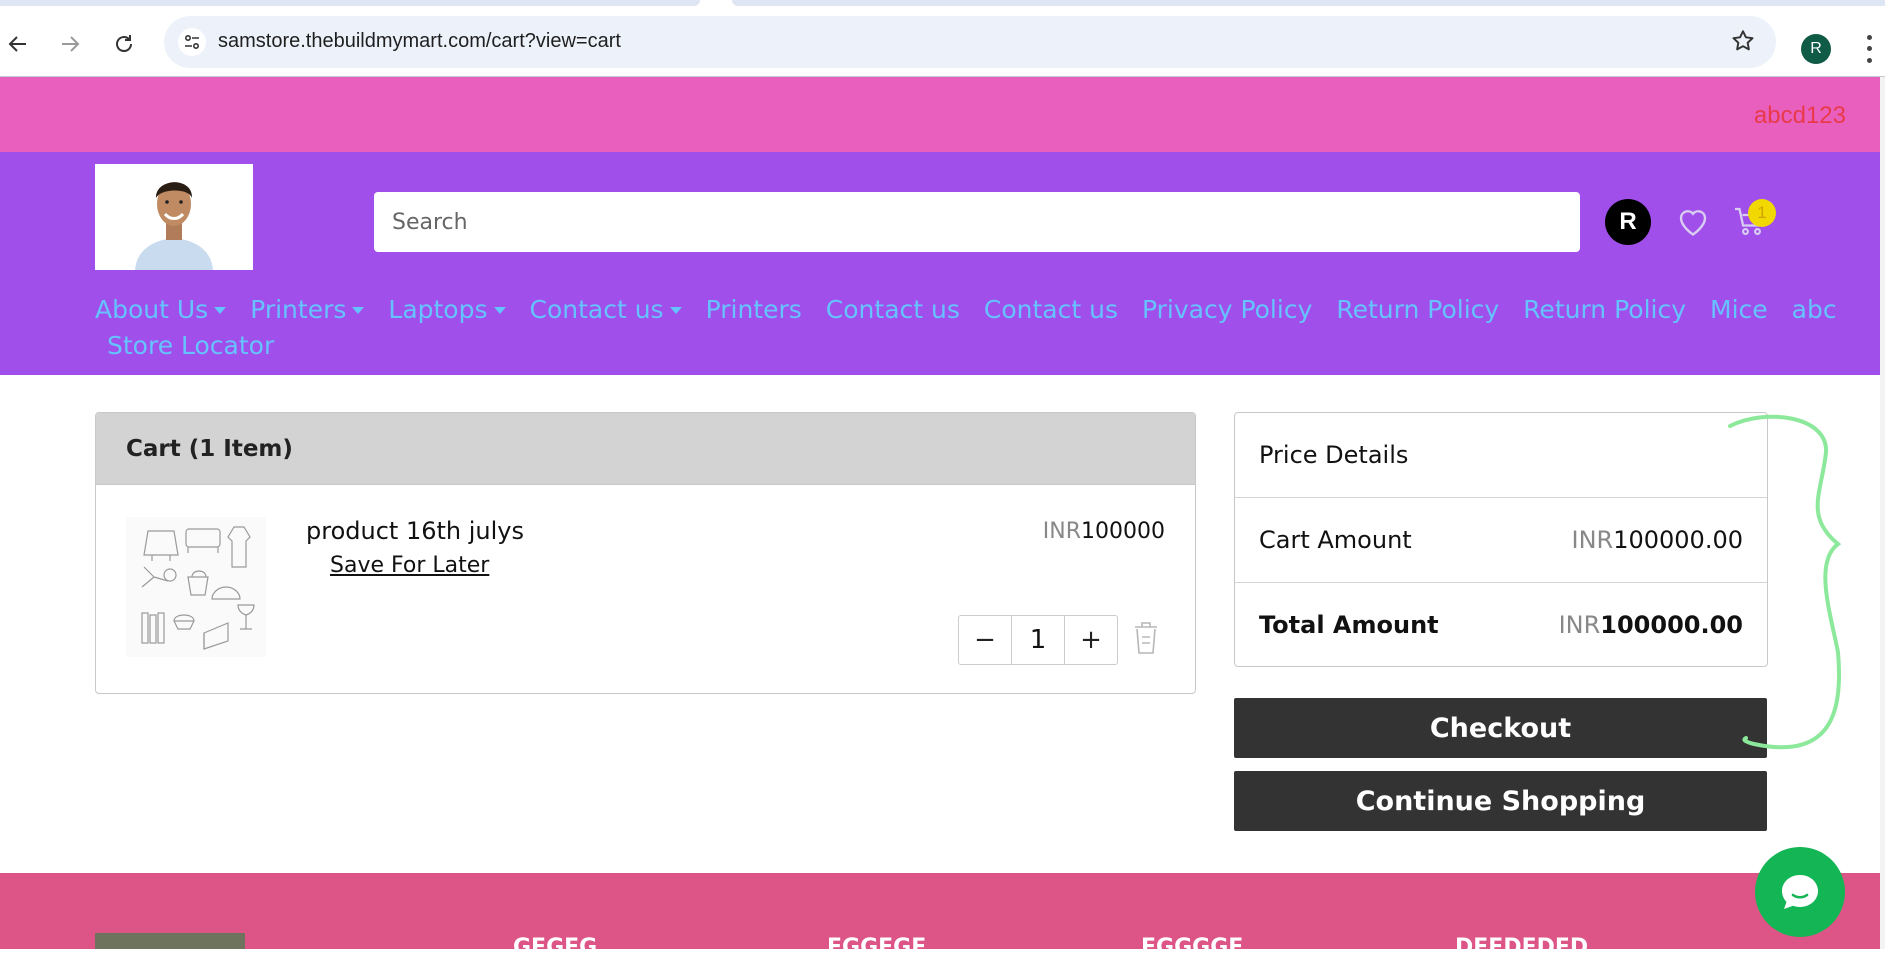  I want to click on cart-amount: INR100000.00, so click(1657, 540).